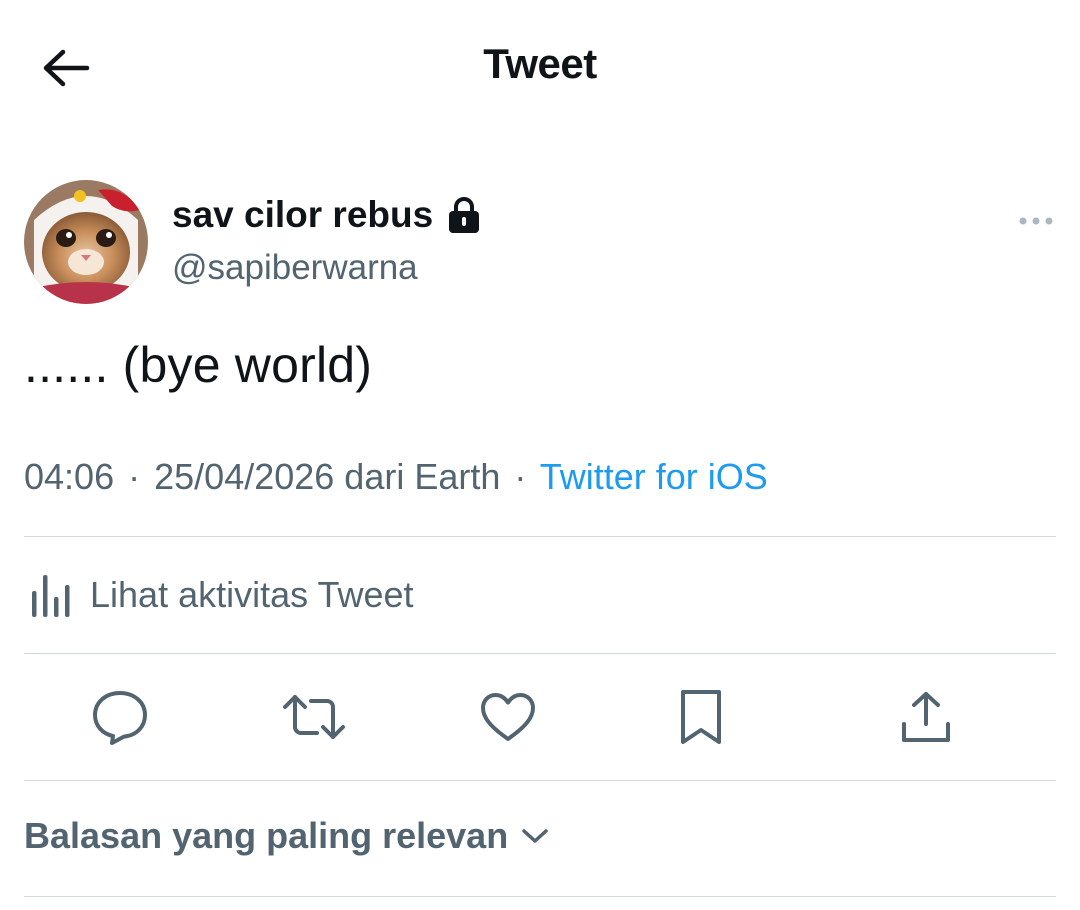 This screenshot has height=910, width=1080. I want to click on share-icon, so click(926, 717).